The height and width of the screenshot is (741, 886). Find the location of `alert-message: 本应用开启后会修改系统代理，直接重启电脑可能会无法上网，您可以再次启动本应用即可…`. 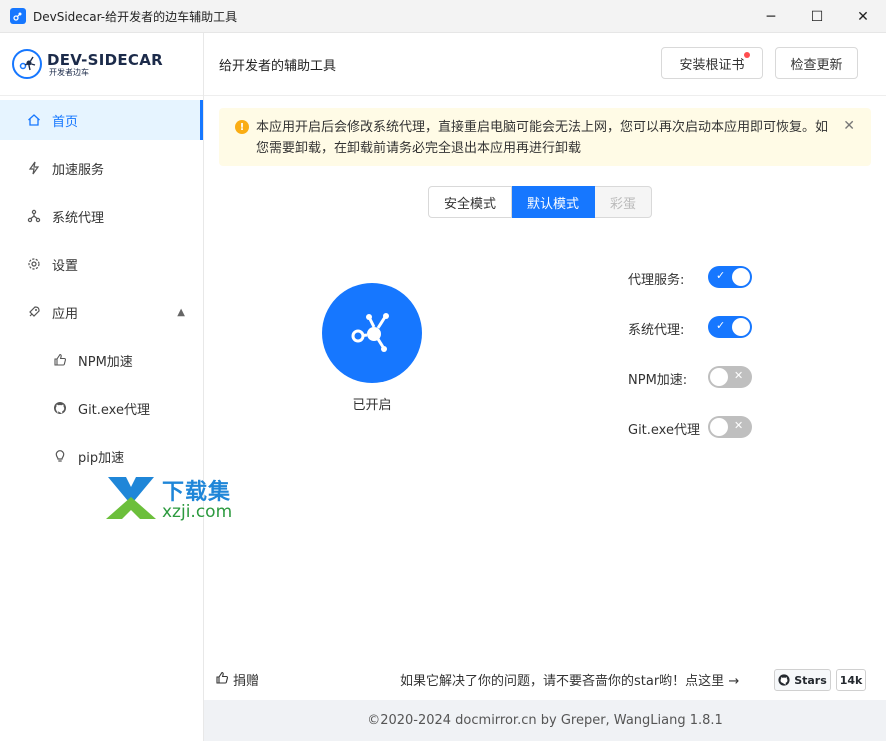

alert-message: 本应用开启后会修改系统代理，直接重启电脑可能会无法上网，您可以再次启动本应用即可… is located at coordinates (542, 138).